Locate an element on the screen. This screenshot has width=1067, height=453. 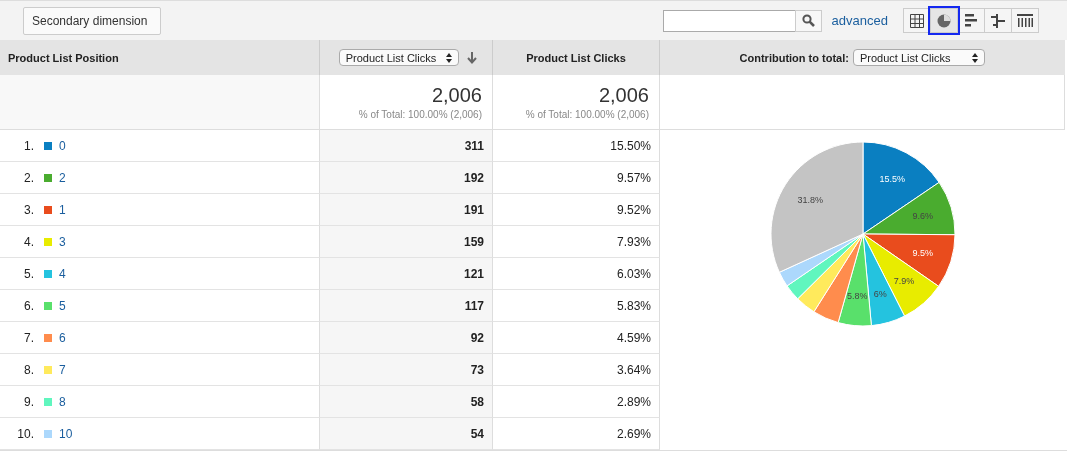
table-cell: 192 is located at coordinates (406, 178).